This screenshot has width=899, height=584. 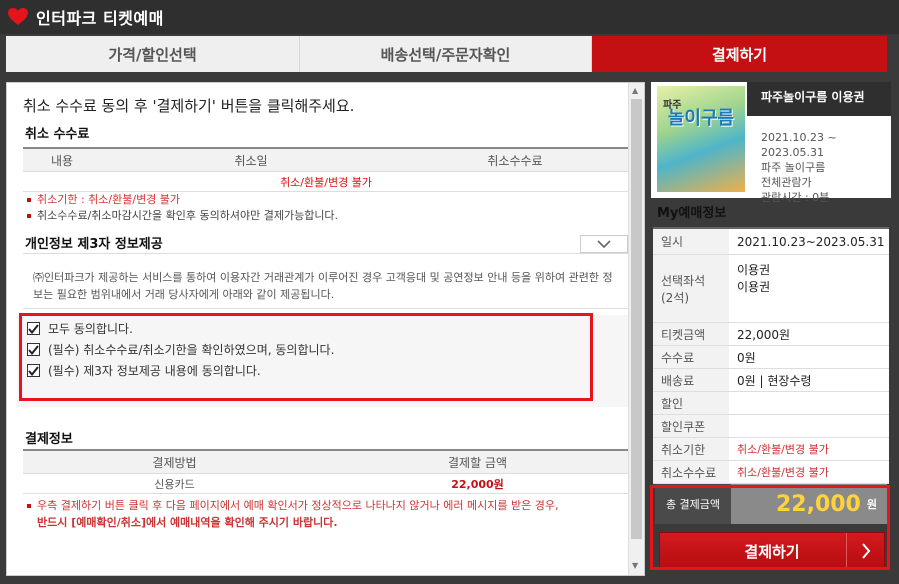 What do you see at coordinates (174, 462) in the screenshot?
I see `header-payment-method: 결제방법` at bounding box center [174, 462].